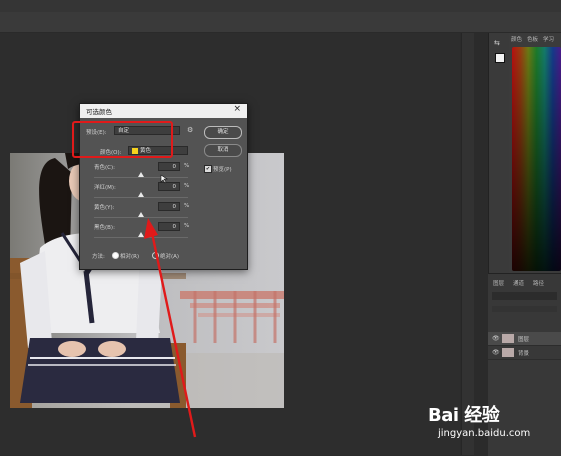  Describe the element at coordinates (467, 244) in the screenshot. I see `panel-dock-strip` at that location.